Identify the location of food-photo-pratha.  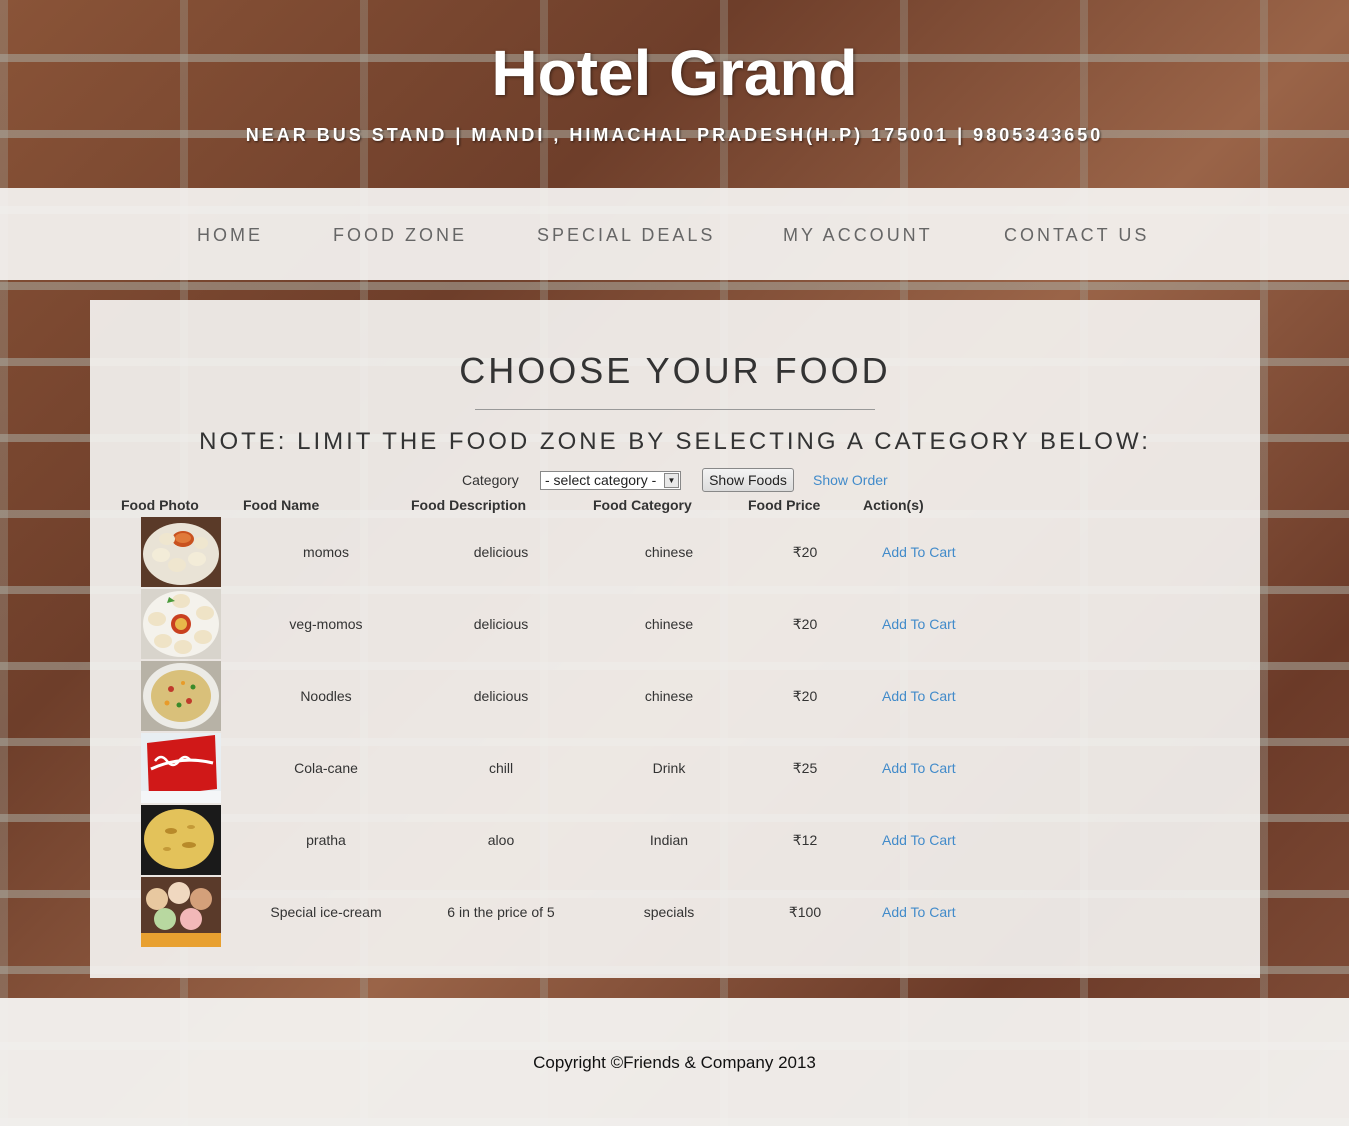
(181, 840).